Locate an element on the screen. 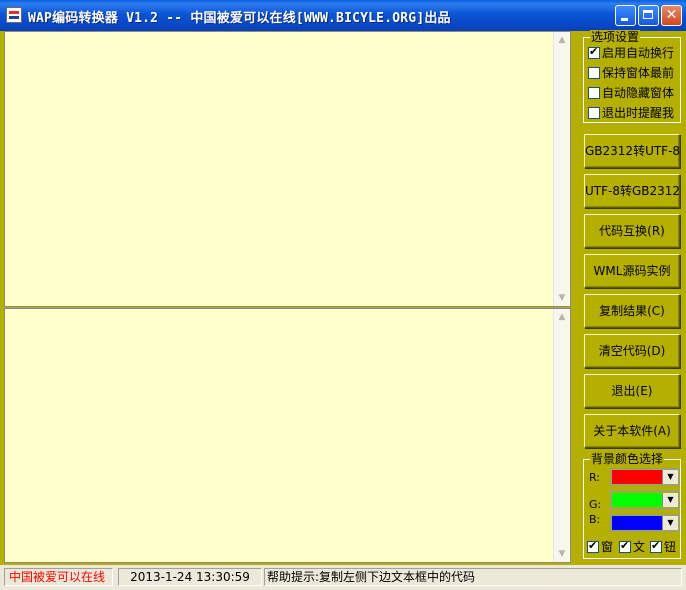  exit-button: 退出(E) is located at coordinates (632, 391).